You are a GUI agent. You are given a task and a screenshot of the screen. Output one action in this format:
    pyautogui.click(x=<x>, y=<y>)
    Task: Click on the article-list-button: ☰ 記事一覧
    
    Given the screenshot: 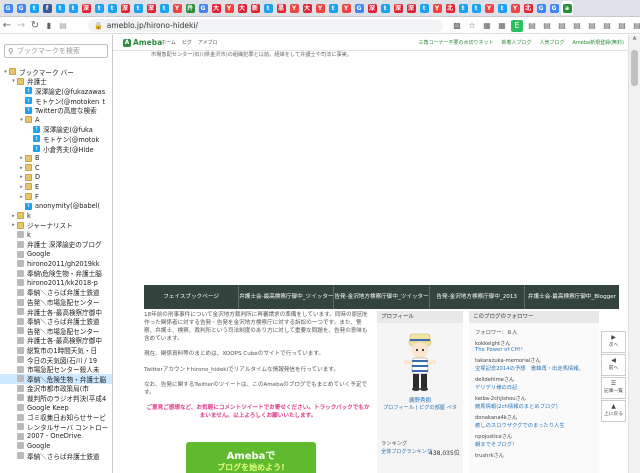 What is the action you would take?
    pyautogui.click(x=613, y=388)
    